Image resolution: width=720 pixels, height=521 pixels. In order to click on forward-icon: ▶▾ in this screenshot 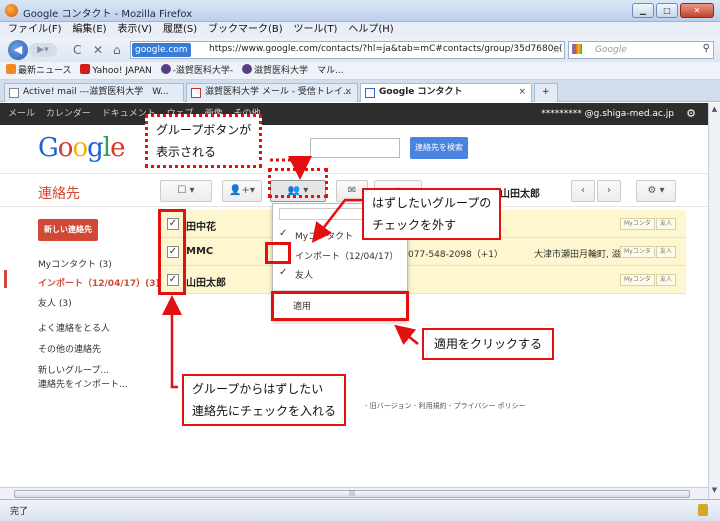, I will do `click(43, 50)`.